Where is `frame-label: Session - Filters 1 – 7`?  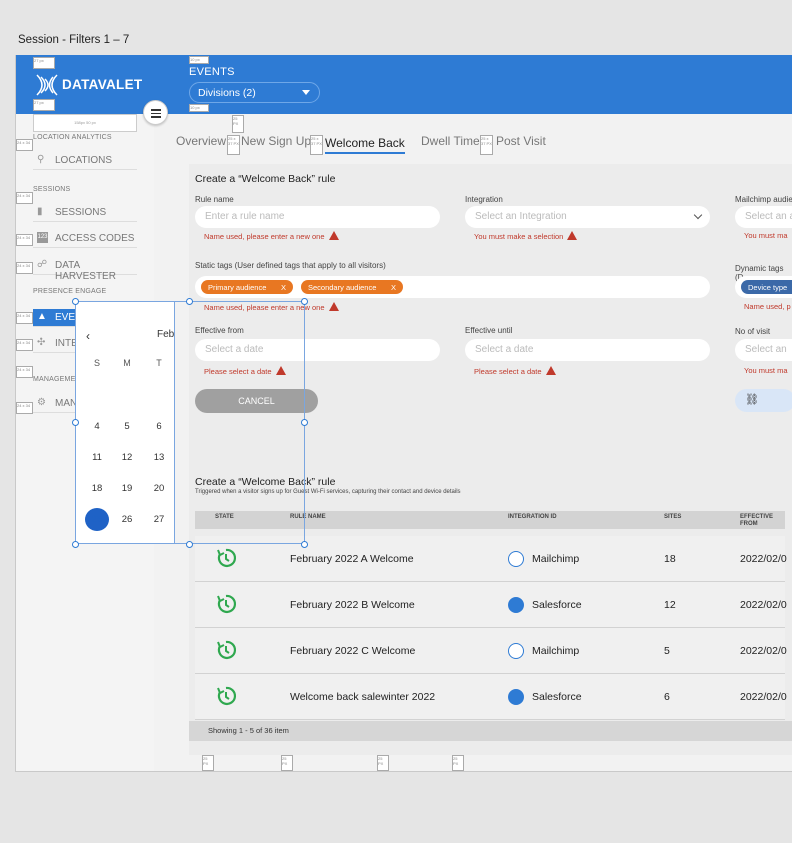 frame-label: Session - Filters 1 – 7 is located at coordinates (74, 40).